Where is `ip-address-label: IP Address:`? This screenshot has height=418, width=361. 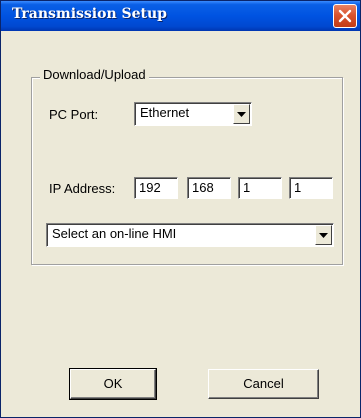
ip-address-label: IP Address: is located at coordinates (82, 188).